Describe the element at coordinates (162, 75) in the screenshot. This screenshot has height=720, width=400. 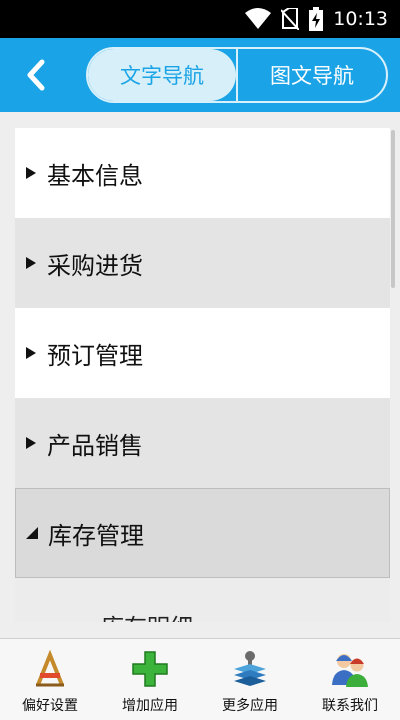
I see `tab-text-nav: 文字导航` at that location.